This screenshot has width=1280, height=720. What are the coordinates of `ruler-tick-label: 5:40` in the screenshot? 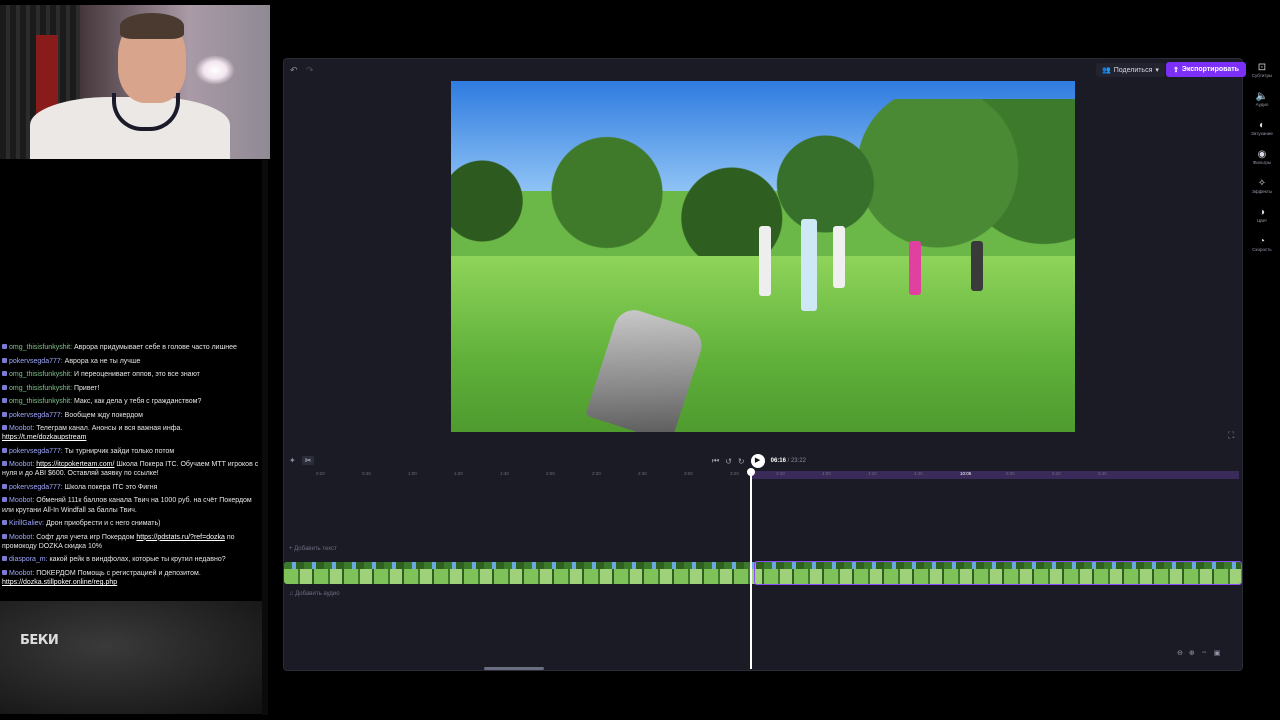 It's located at (1102, 473).